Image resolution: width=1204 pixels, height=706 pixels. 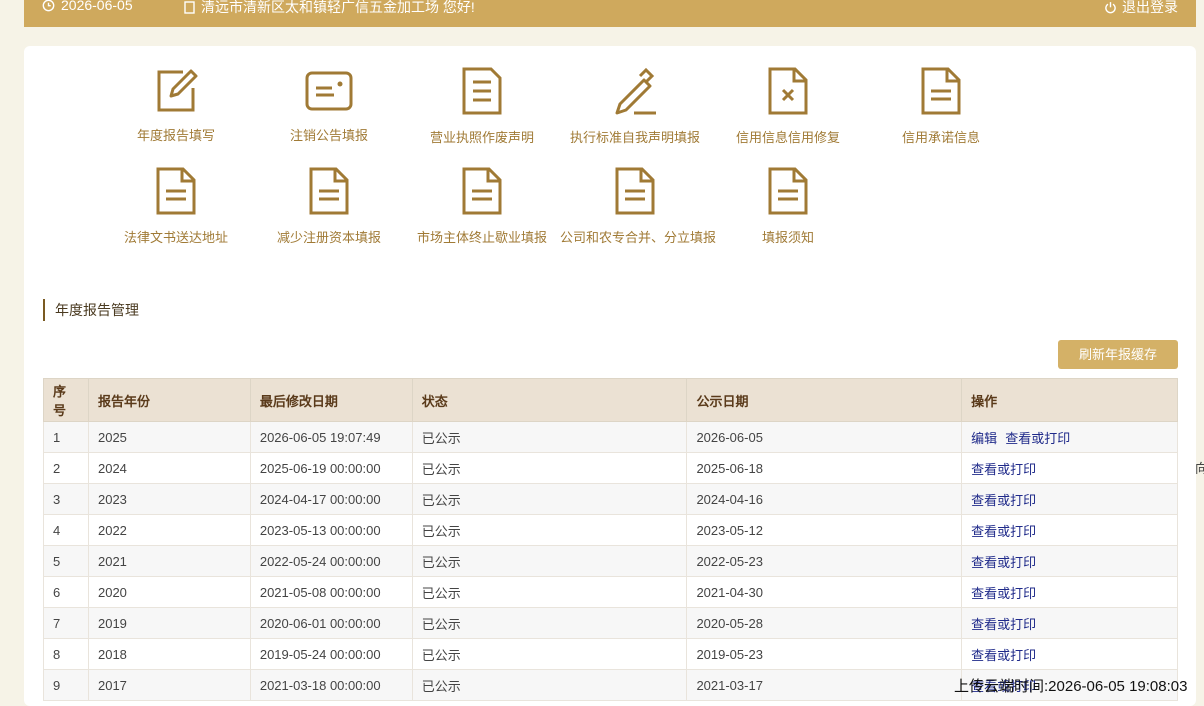 I want to click on logout-button: 退出登录, so click(x=1141, y=8).